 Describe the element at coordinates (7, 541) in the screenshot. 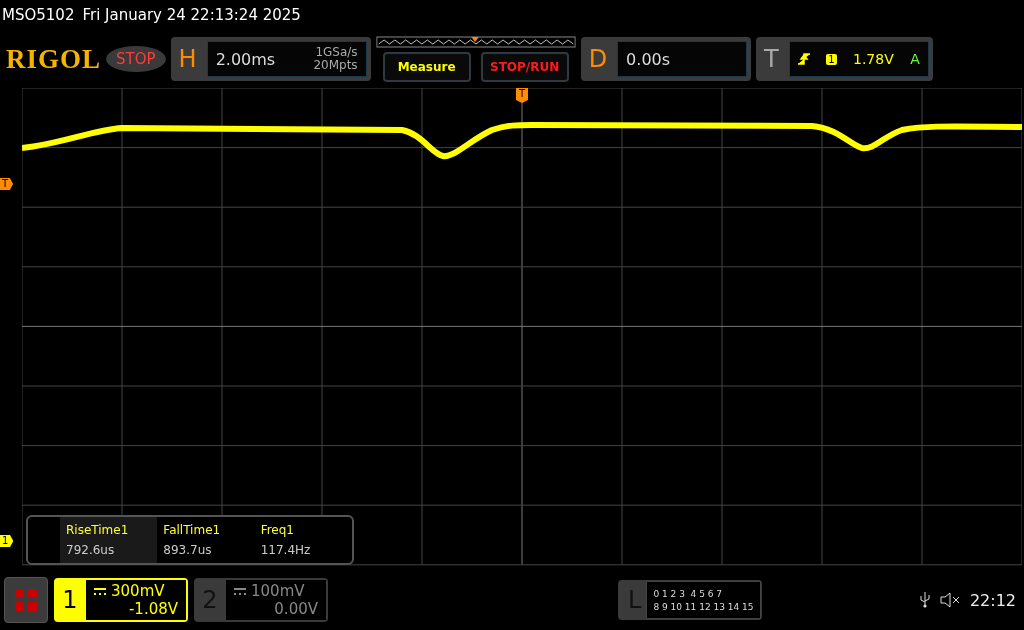

I see `channel-offset-marker: 1` at that location.